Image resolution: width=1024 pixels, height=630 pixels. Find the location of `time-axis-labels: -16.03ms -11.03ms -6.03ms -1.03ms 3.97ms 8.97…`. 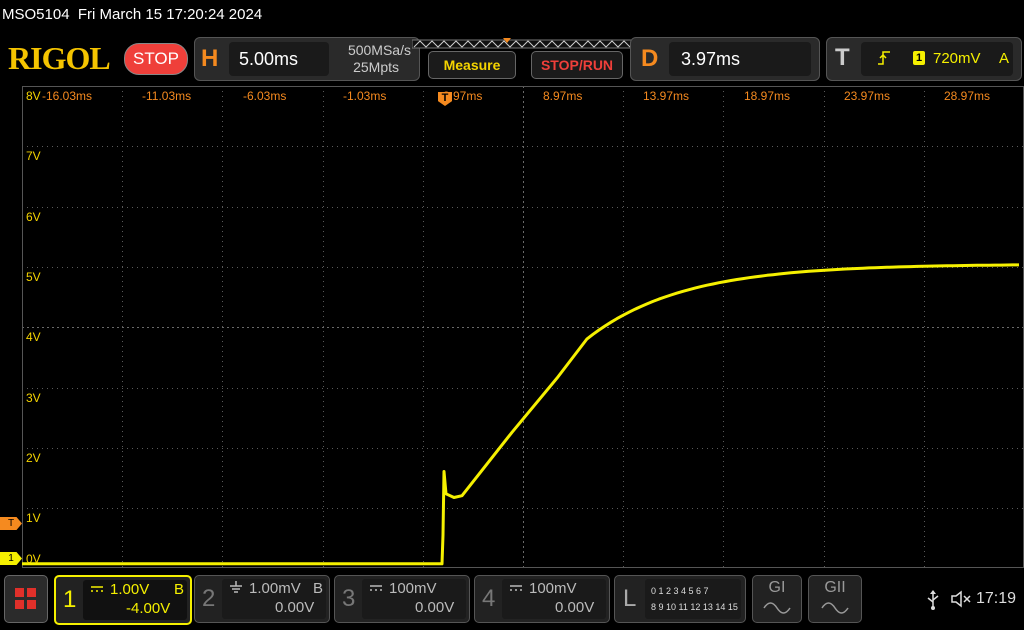

time-axis-labels: -16.03ms -11.03ms -6.03ms -1.03ms 3.97ms 8.97… is located at coordinates (512, 97).